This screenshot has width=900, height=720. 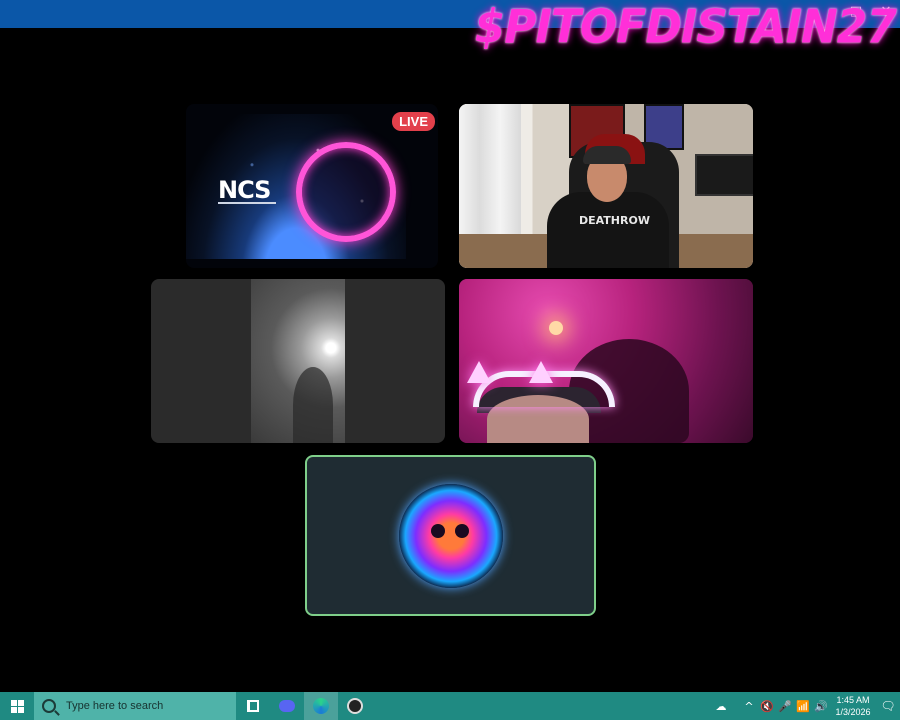 I want to click on curtain, so click(x=490, y=169).